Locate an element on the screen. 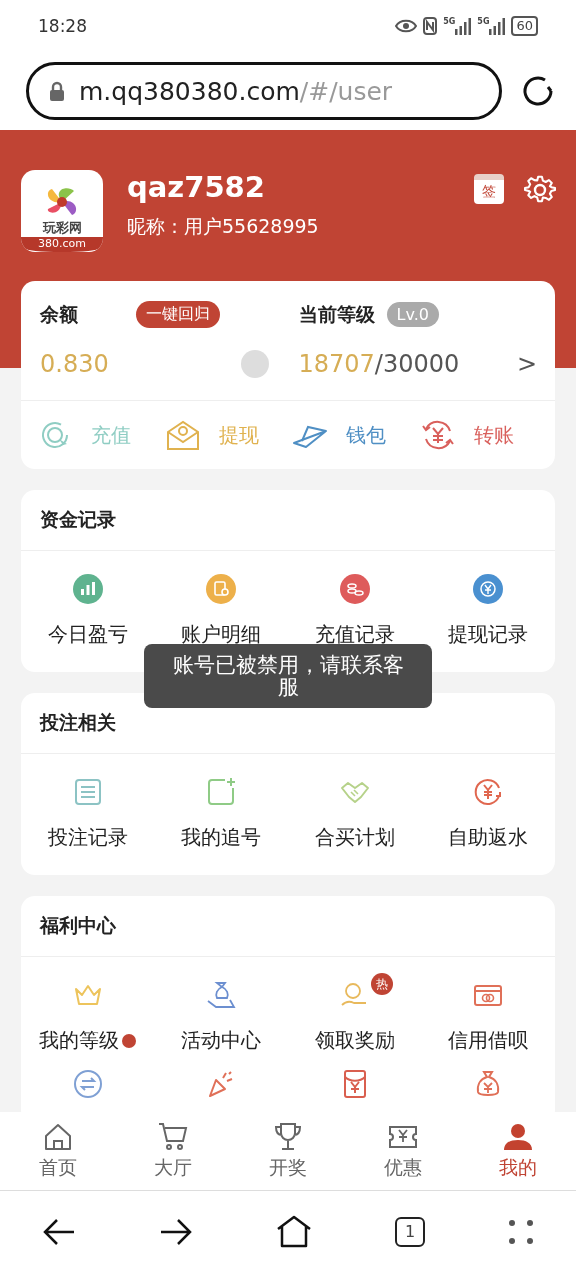 The height and width of the screenshot is (1280, 576). username: qaz7582 is located at coordinates (196, 187).